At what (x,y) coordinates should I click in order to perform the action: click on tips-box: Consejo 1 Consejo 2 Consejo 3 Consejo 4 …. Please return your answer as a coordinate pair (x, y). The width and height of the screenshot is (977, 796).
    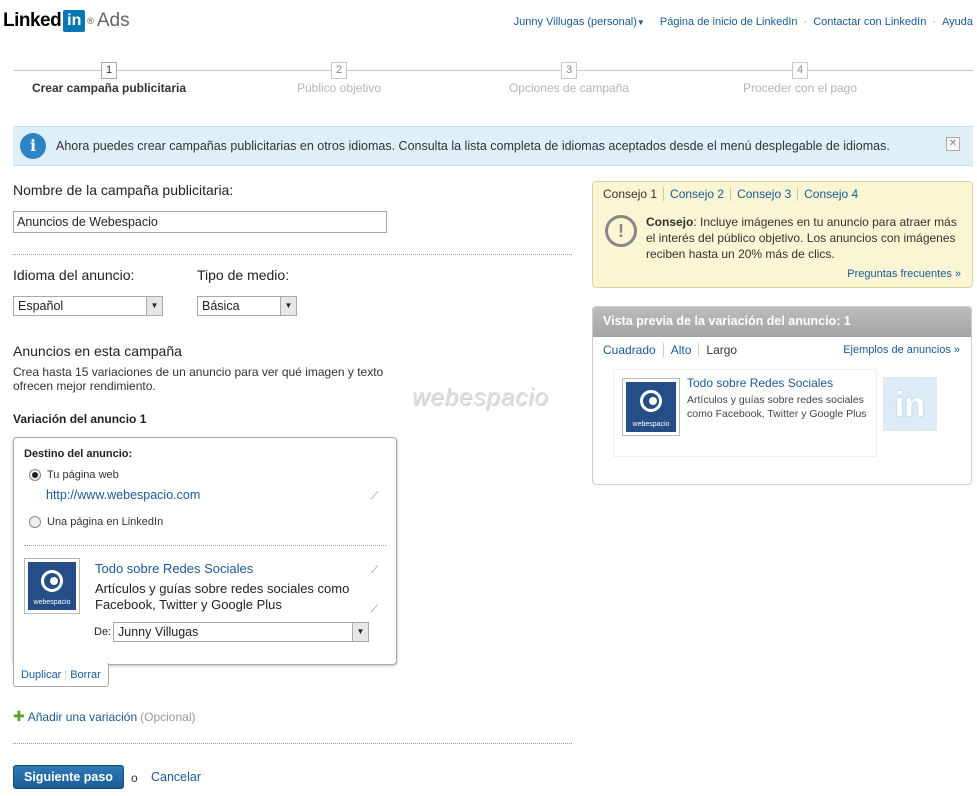
    Looking at the image, I should click on (782, 234).